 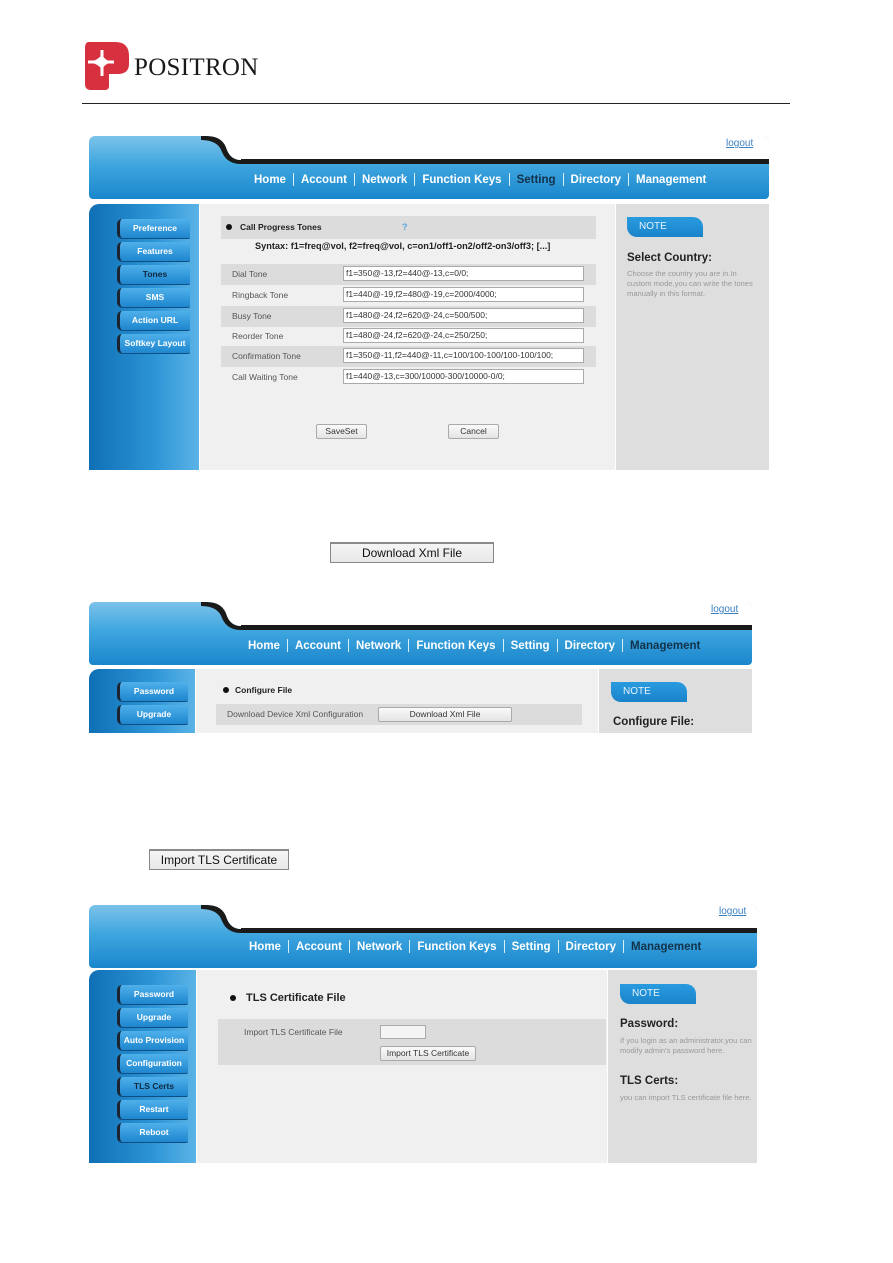 What do you see at coordinates (107, 66) in the screenshot?
I see `positron-logo-icon` at bounding box center [107, 66].